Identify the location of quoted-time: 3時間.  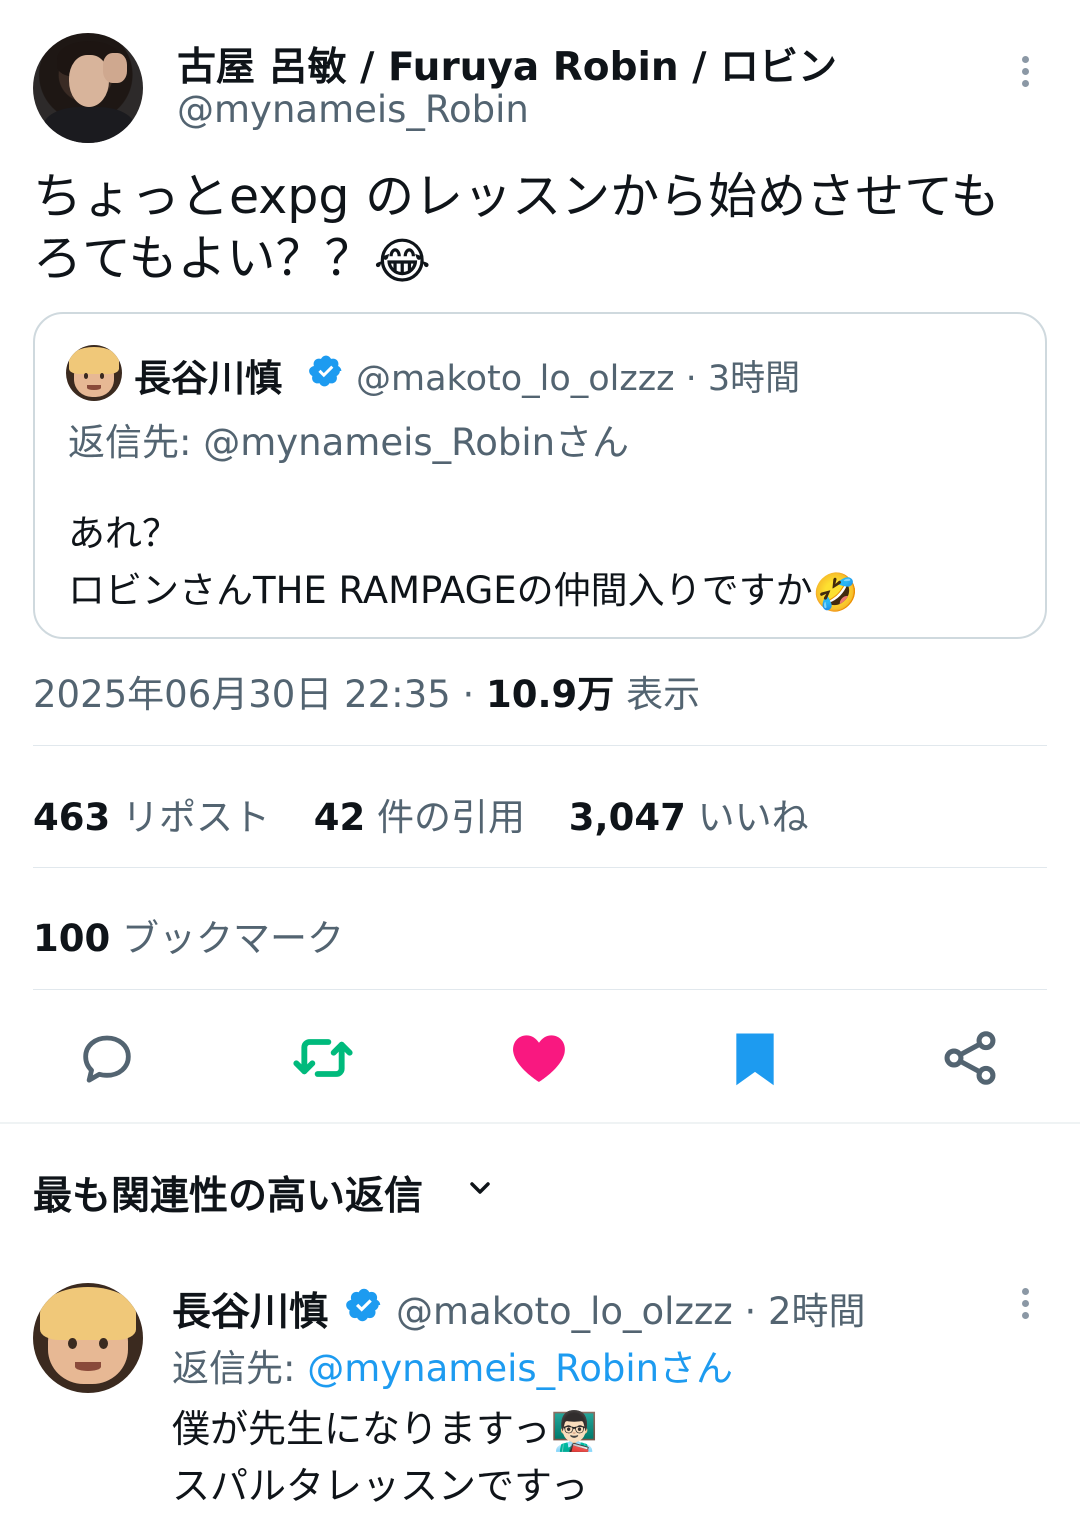
(754, 379).